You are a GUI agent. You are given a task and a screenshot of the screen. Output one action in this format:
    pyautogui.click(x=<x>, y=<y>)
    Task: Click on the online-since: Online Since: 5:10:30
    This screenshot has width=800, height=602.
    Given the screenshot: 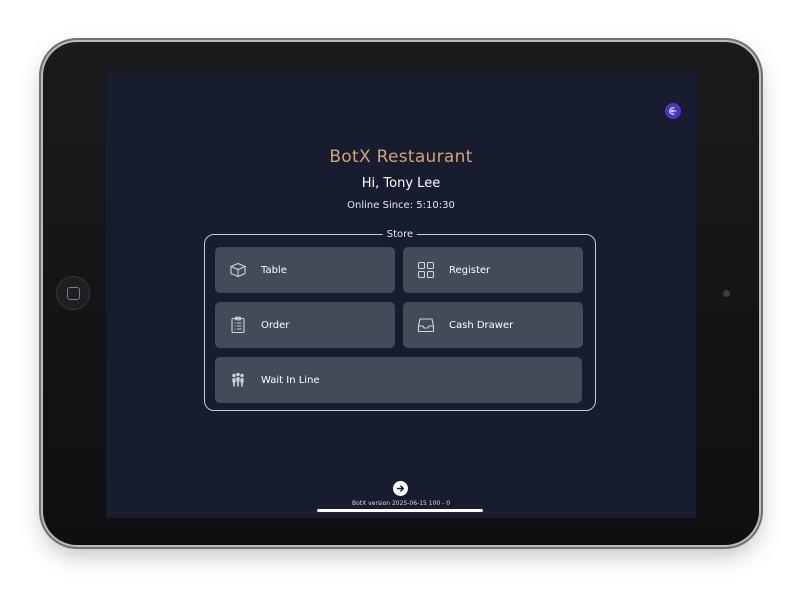 What is the action you would take?
    pyautogui.click(x=401, y=205)
    